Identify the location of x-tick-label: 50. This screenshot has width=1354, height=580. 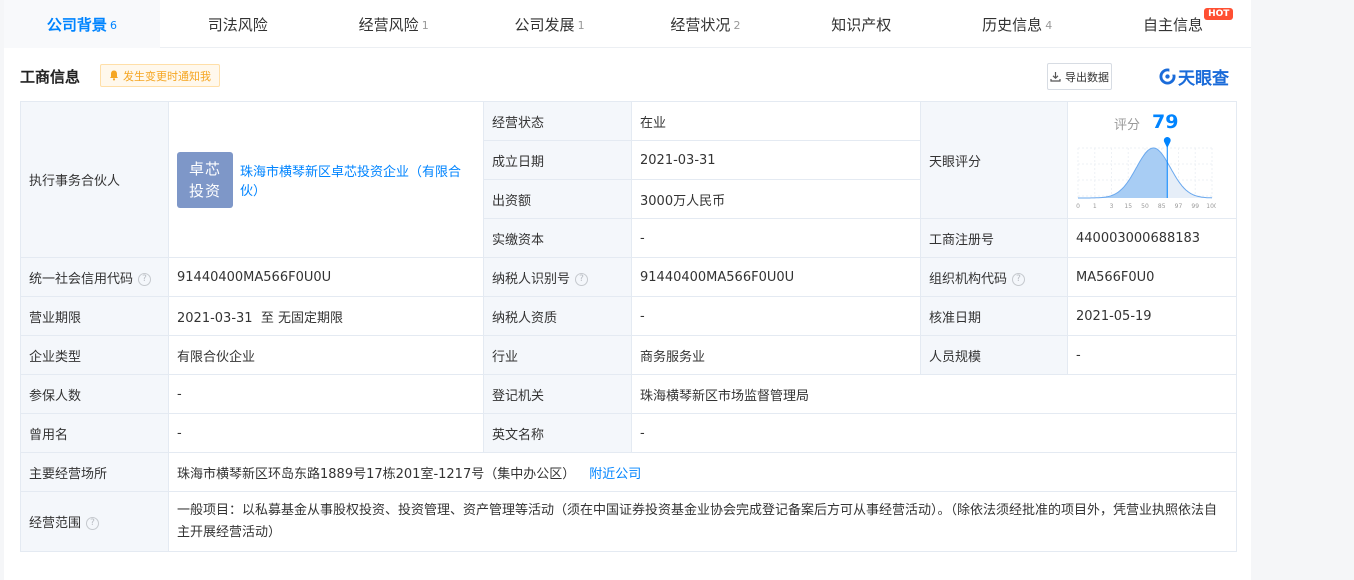
(1145, 206).